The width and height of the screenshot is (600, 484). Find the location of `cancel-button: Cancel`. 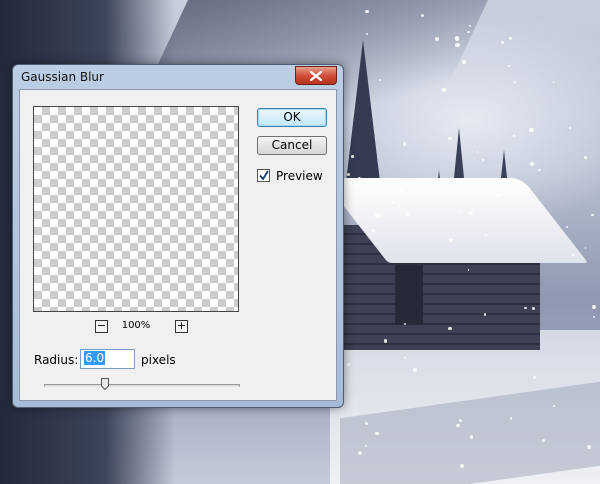

cancel-button: Cancel is located at coordinates (292, 145).